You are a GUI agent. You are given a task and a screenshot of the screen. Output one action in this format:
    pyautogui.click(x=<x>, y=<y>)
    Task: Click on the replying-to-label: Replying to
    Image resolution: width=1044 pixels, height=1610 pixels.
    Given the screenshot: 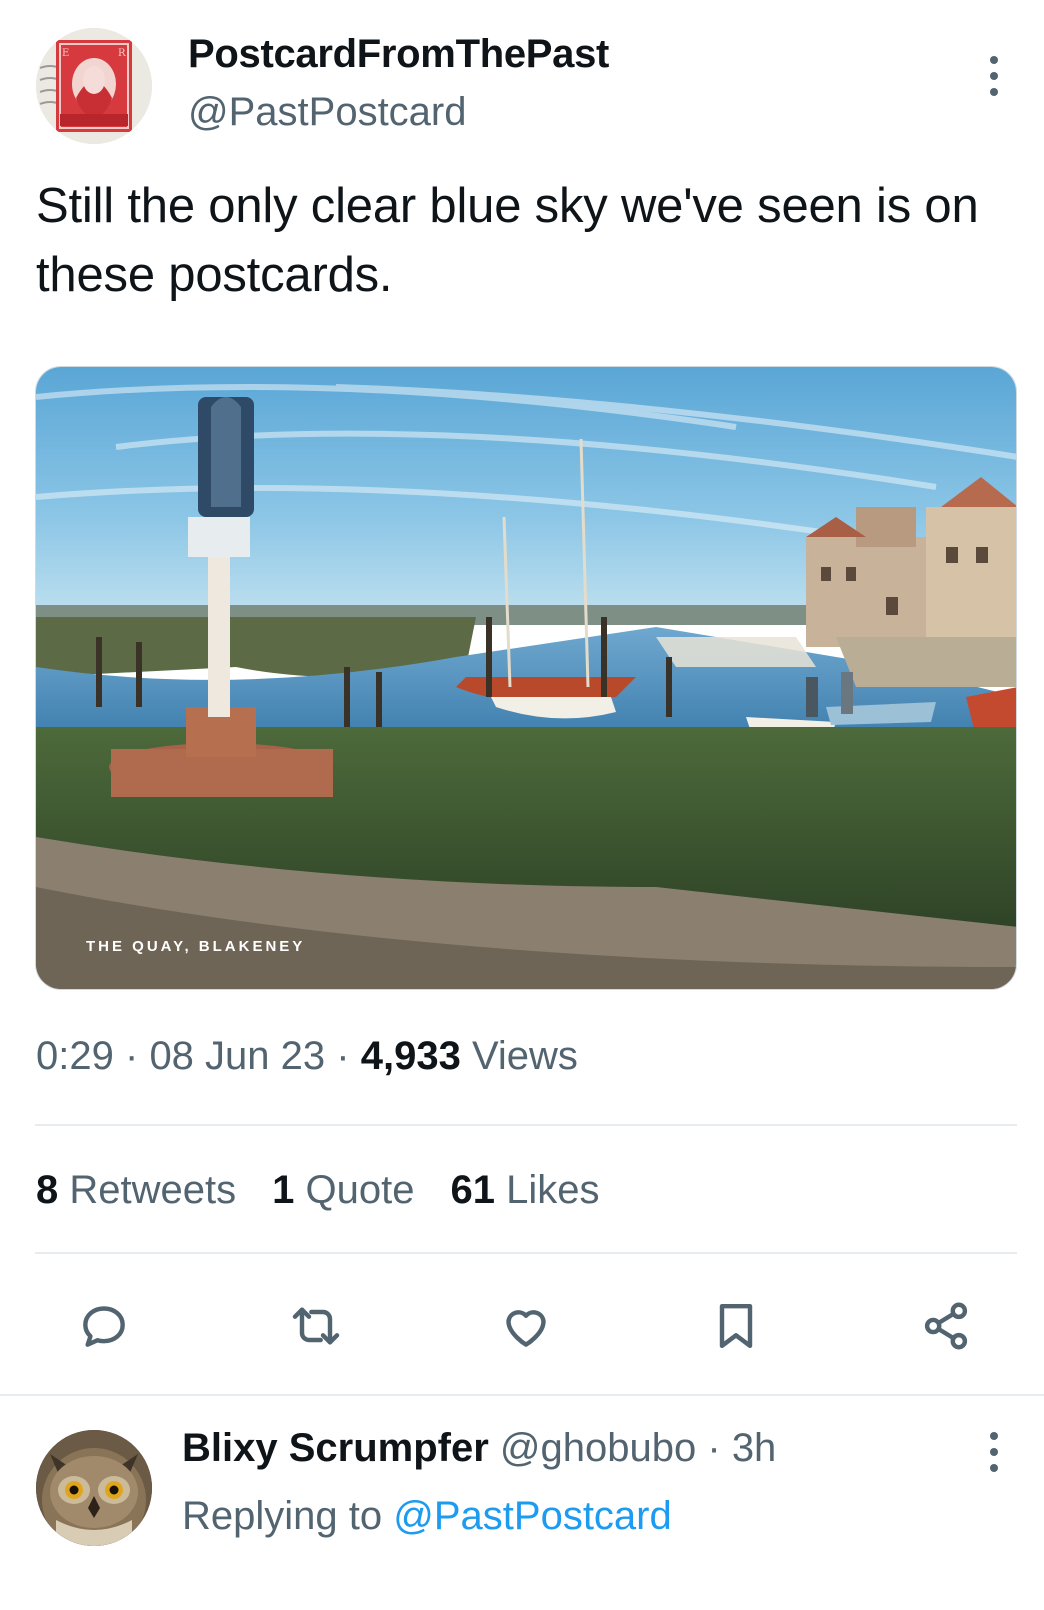 What is the action you would take?
    pyautogui.click(x=282, y=1516)
    